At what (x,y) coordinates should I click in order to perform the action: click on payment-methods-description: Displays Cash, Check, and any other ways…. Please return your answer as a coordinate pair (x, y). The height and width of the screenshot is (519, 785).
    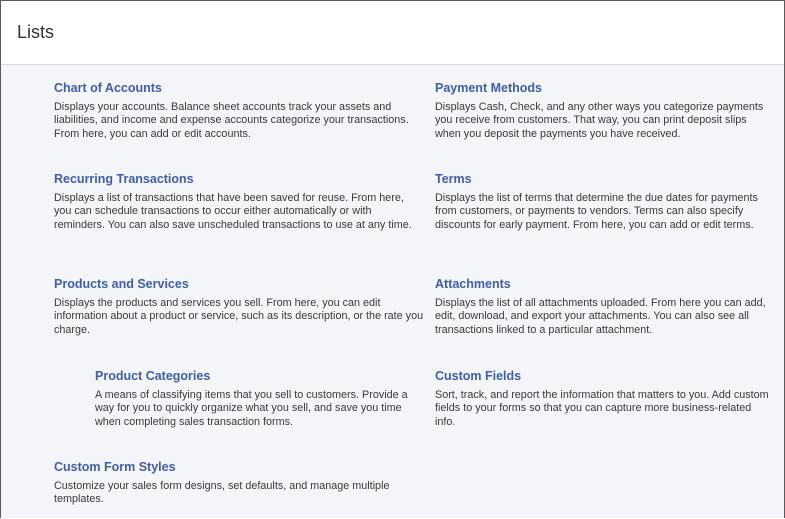
    Looking at the image, I should click on (599, 120).